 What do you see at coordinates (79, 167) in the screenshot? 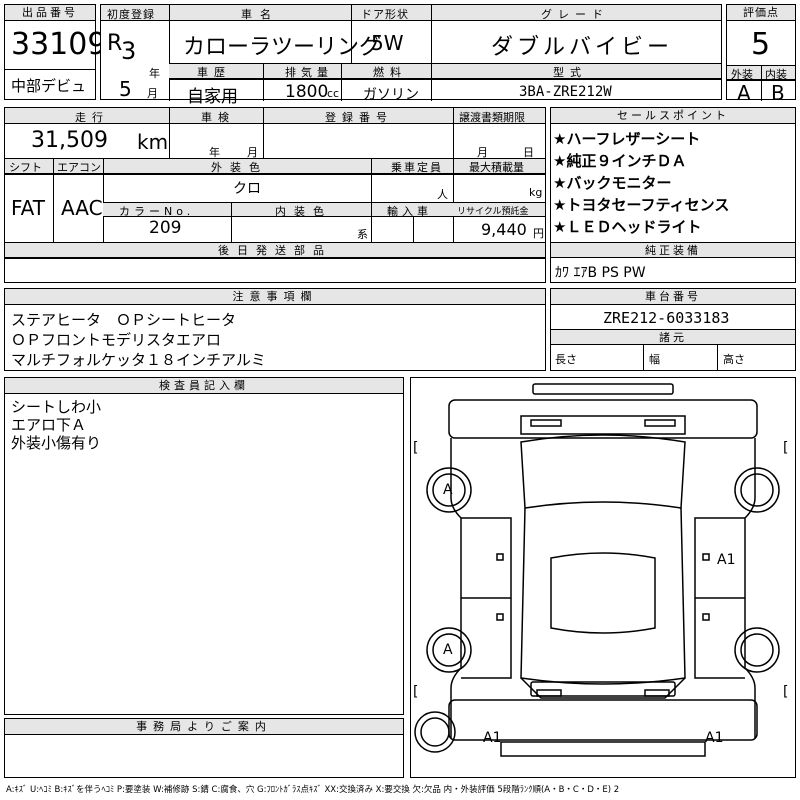
I see `ac-header: エアコン` at bounding box center [79, 167].